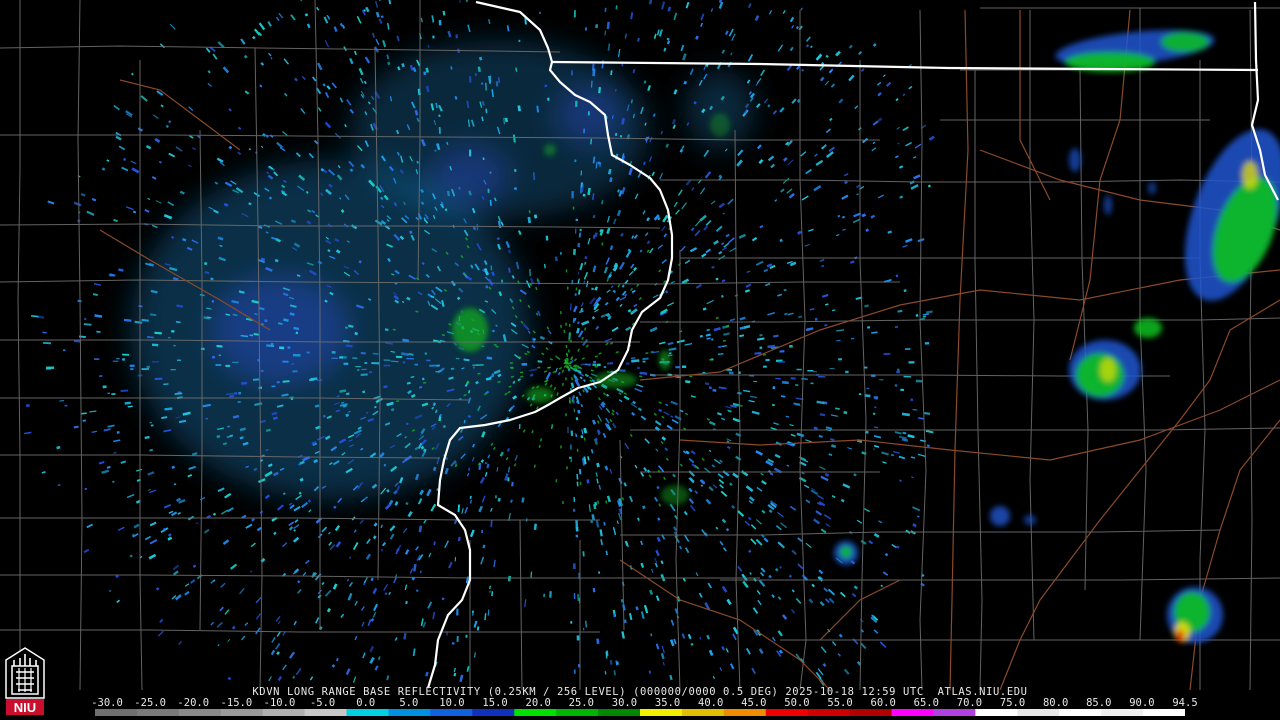 This screenshot has width=1280, height=720. What do you see at coordinates (883, 703) in the screenshot?
I see `scale-label: 60.0` at bounding box center [883, 703].